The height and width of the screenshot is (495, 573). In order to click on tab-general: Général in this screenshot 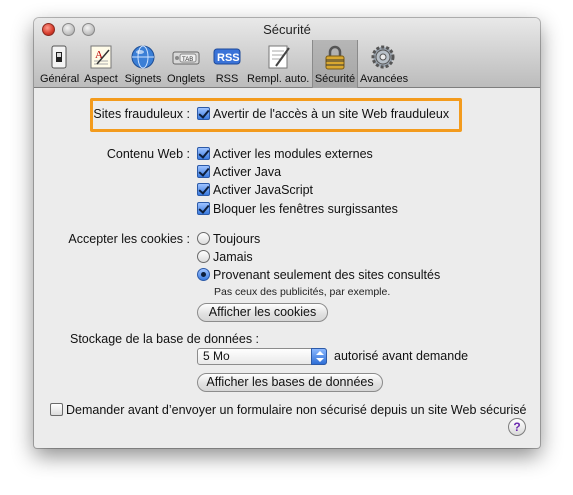, I will do `click(60, 63)`.